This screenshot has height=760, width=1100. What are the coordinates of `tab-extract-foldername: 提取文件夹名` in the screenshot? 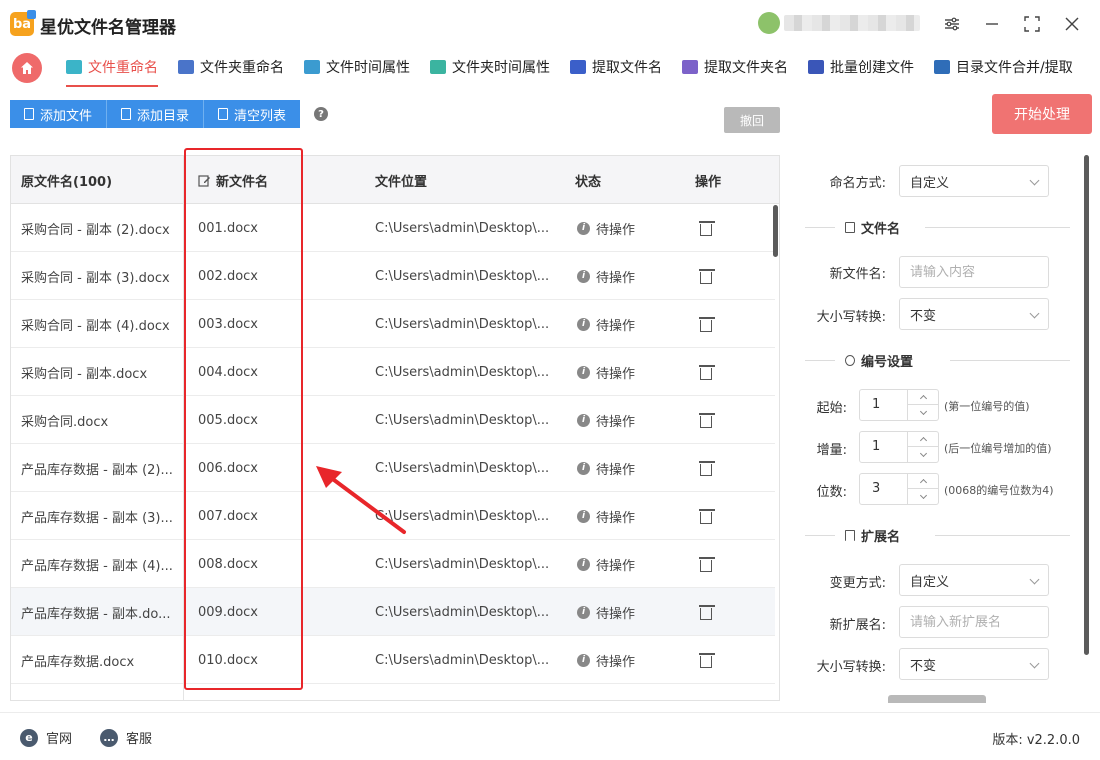 It's located at (735, 67).